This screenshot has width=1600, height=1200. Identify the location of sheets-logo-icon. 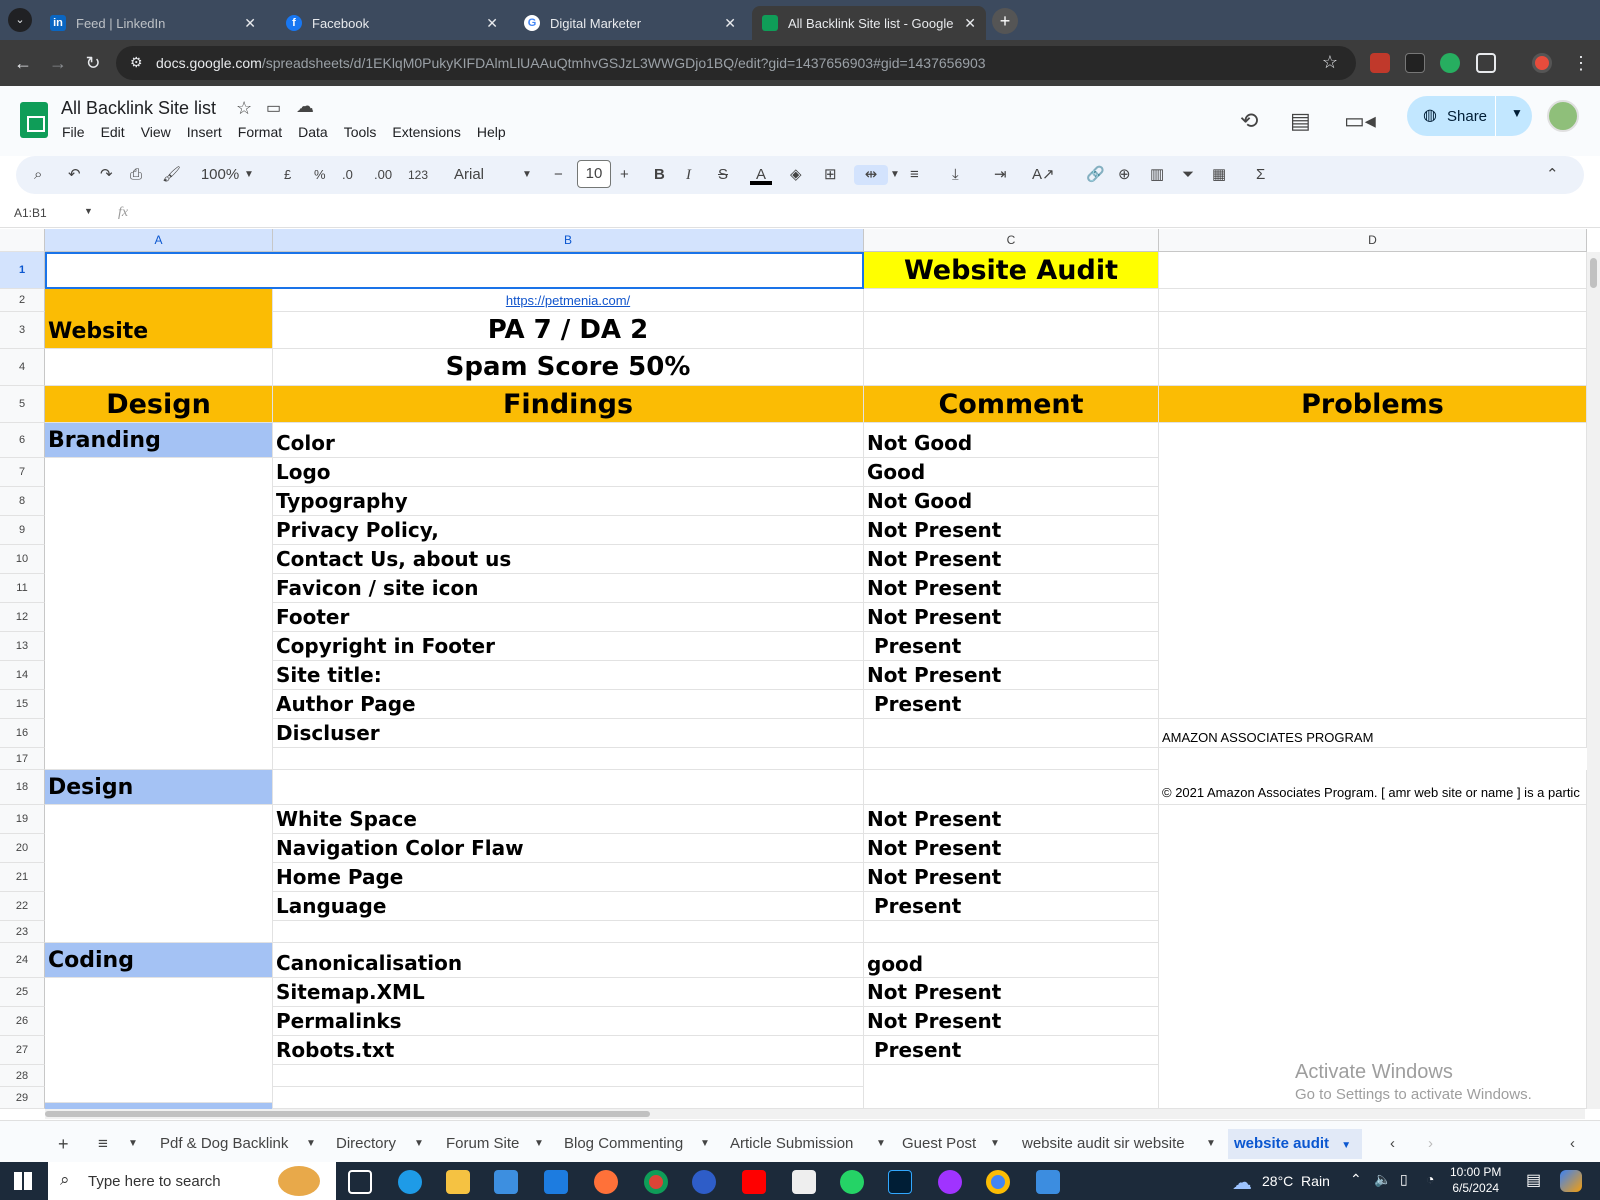
(34, 120).